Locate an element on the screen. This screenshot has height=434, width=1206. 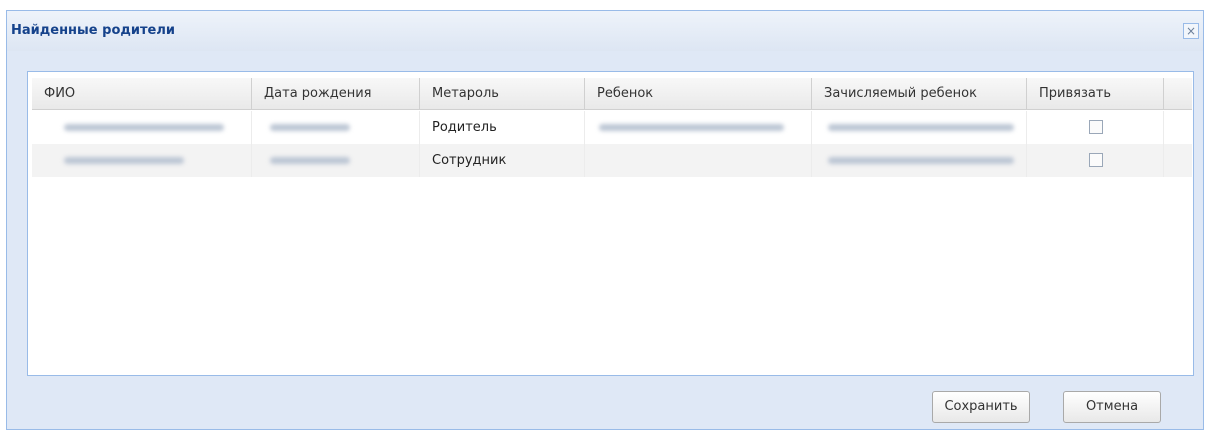
table-row: Родитель is located at coordinates (612, 127).